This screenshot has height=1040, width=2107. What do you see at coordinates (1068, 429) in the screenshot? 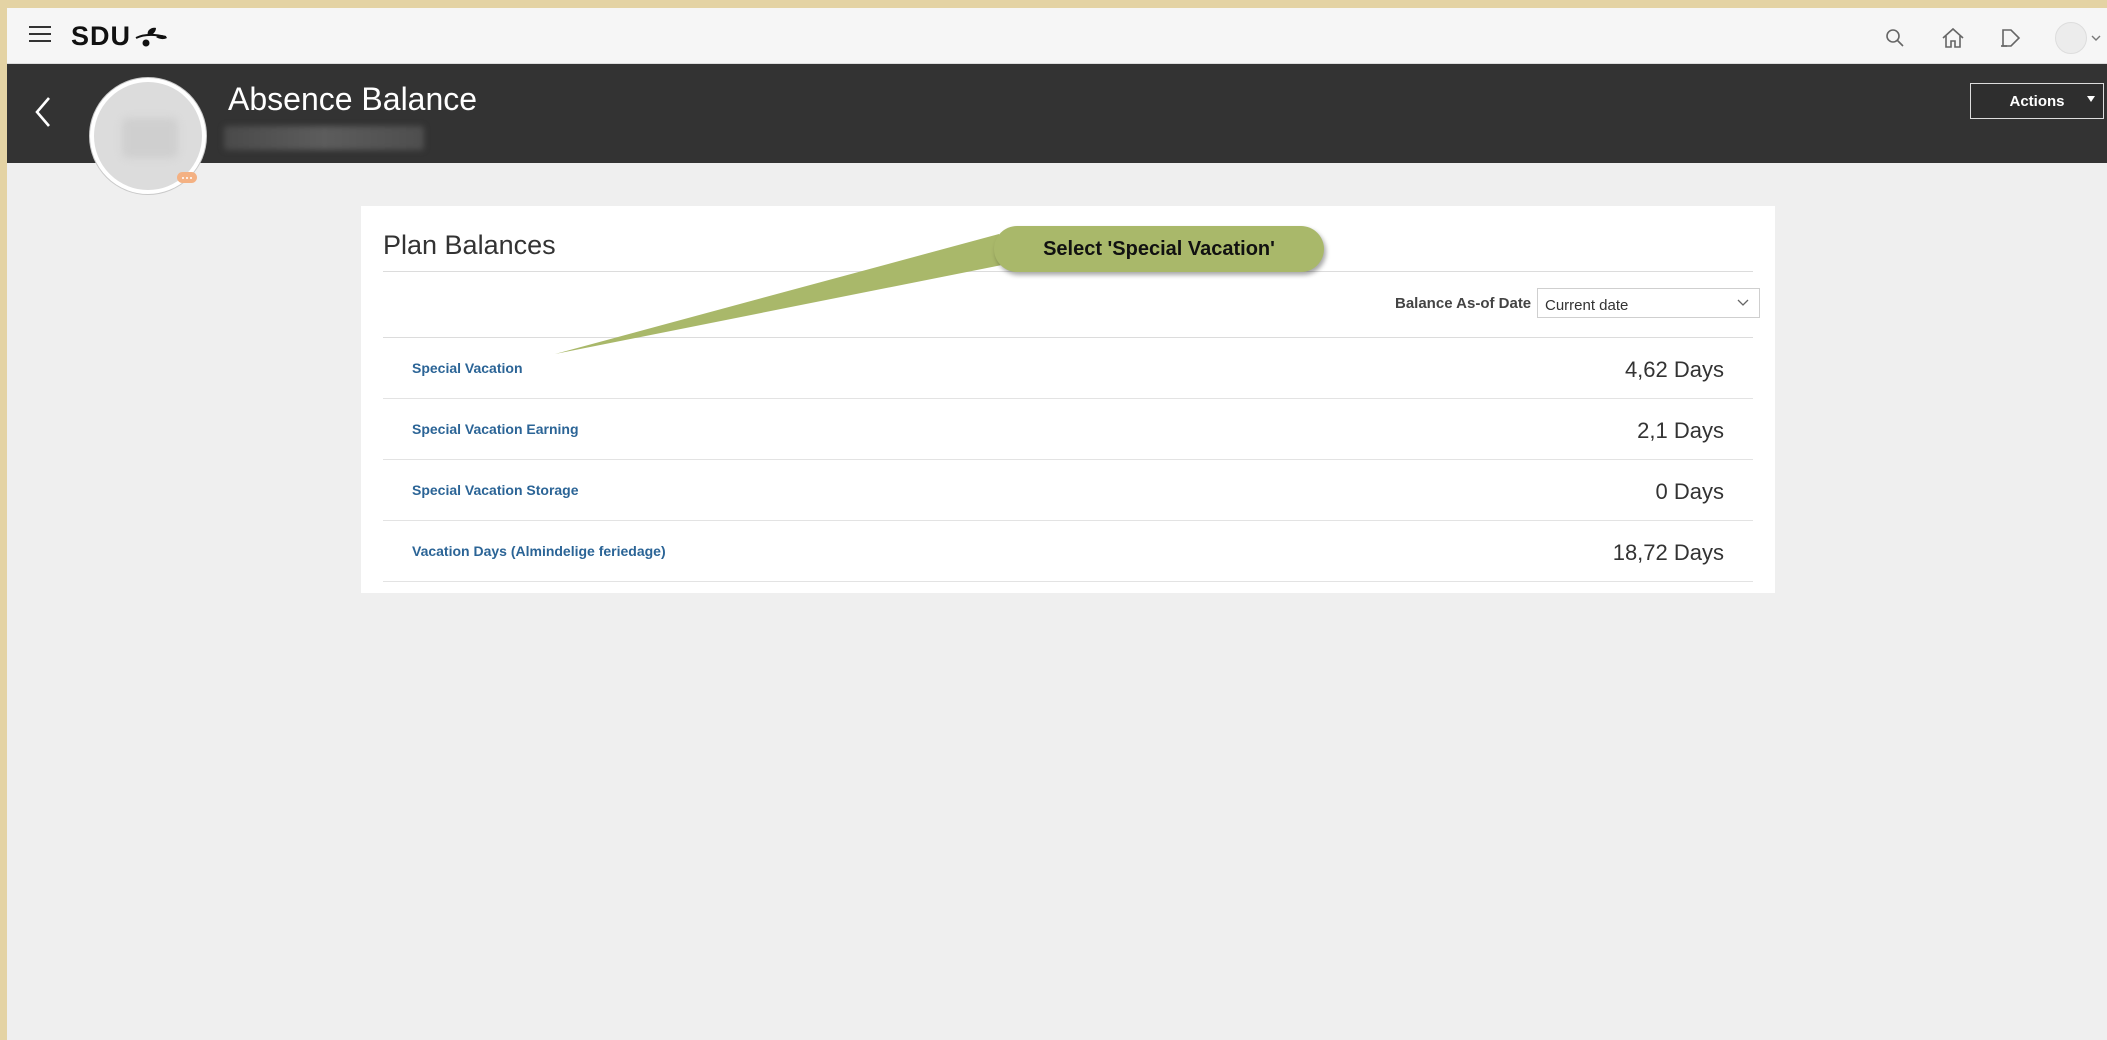
I see `list-item: Special Vacation Earning 2,1 Days` at bounding box center [1068, 429].